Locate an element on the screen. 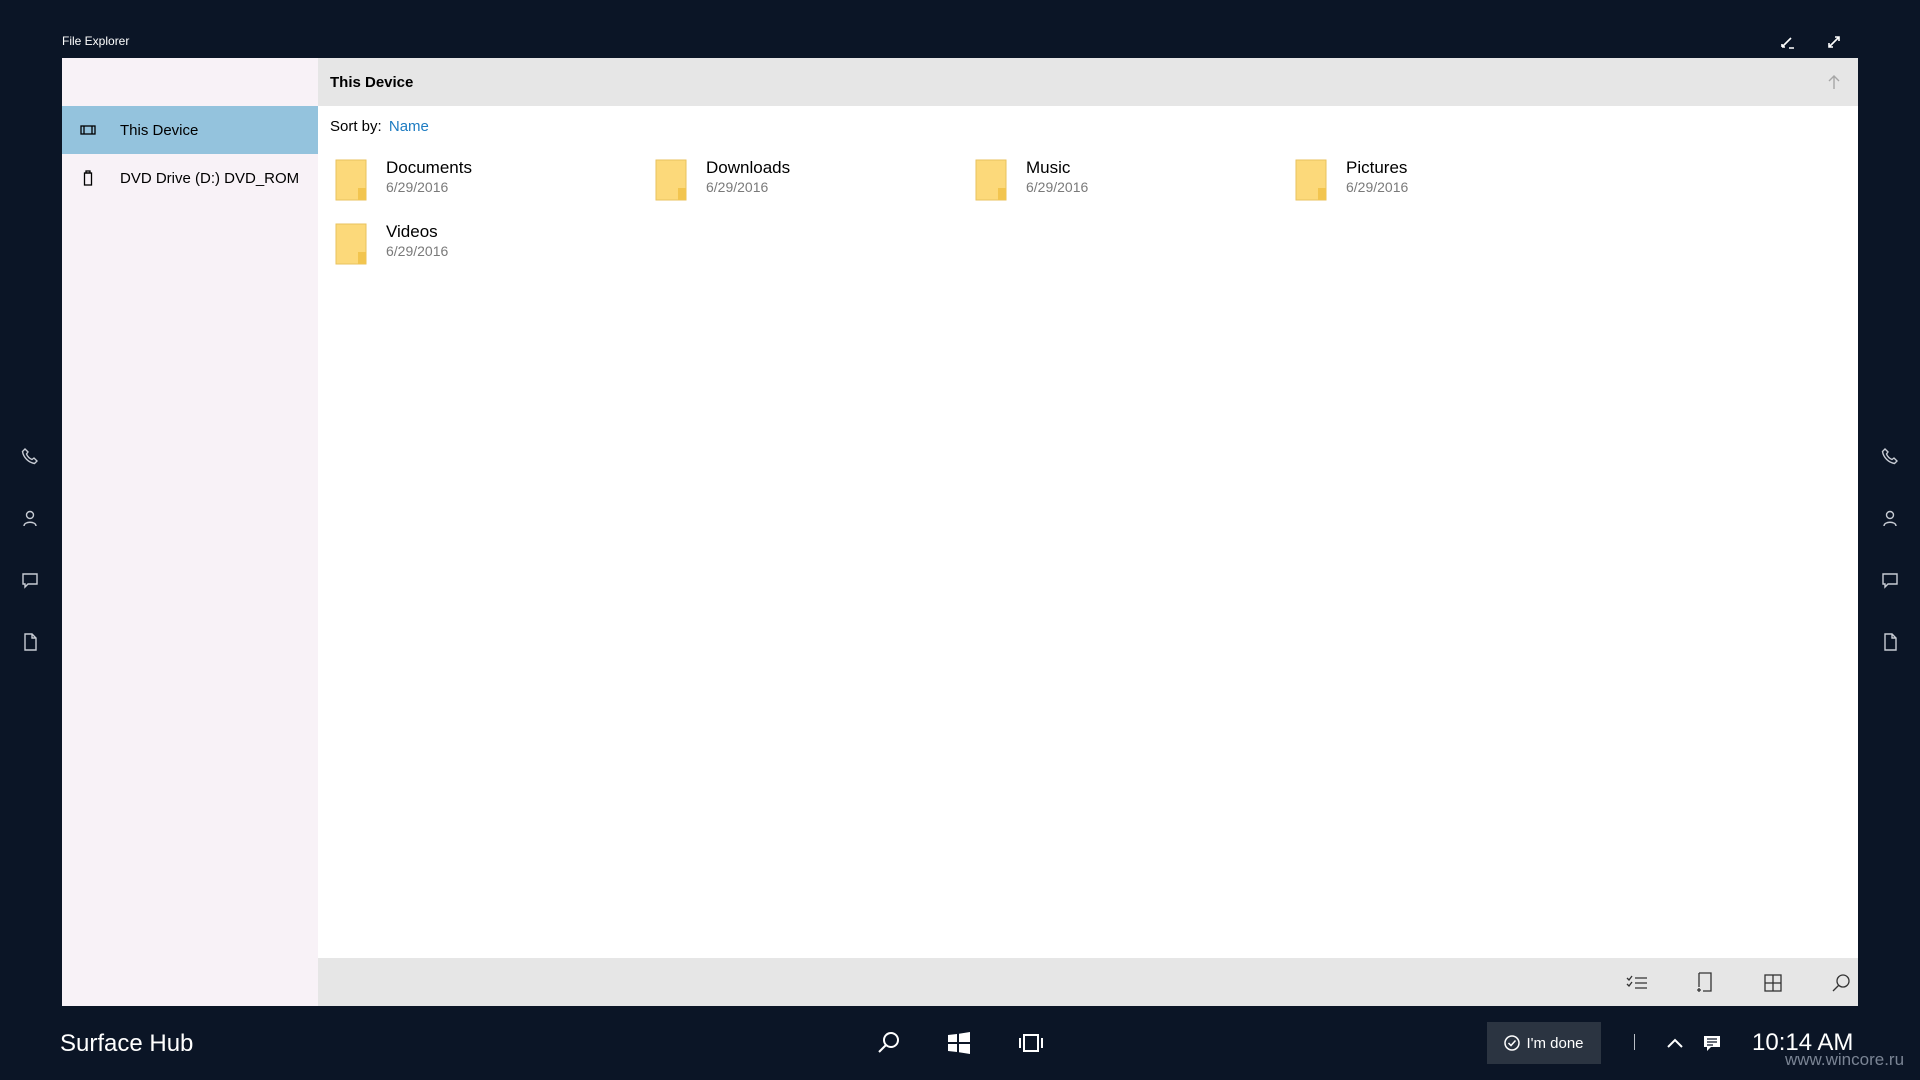 Image resolution: width=1920 pixels, height=1080 pixels. show-hidden-icons-button is located at coordinates (1675, 1043).